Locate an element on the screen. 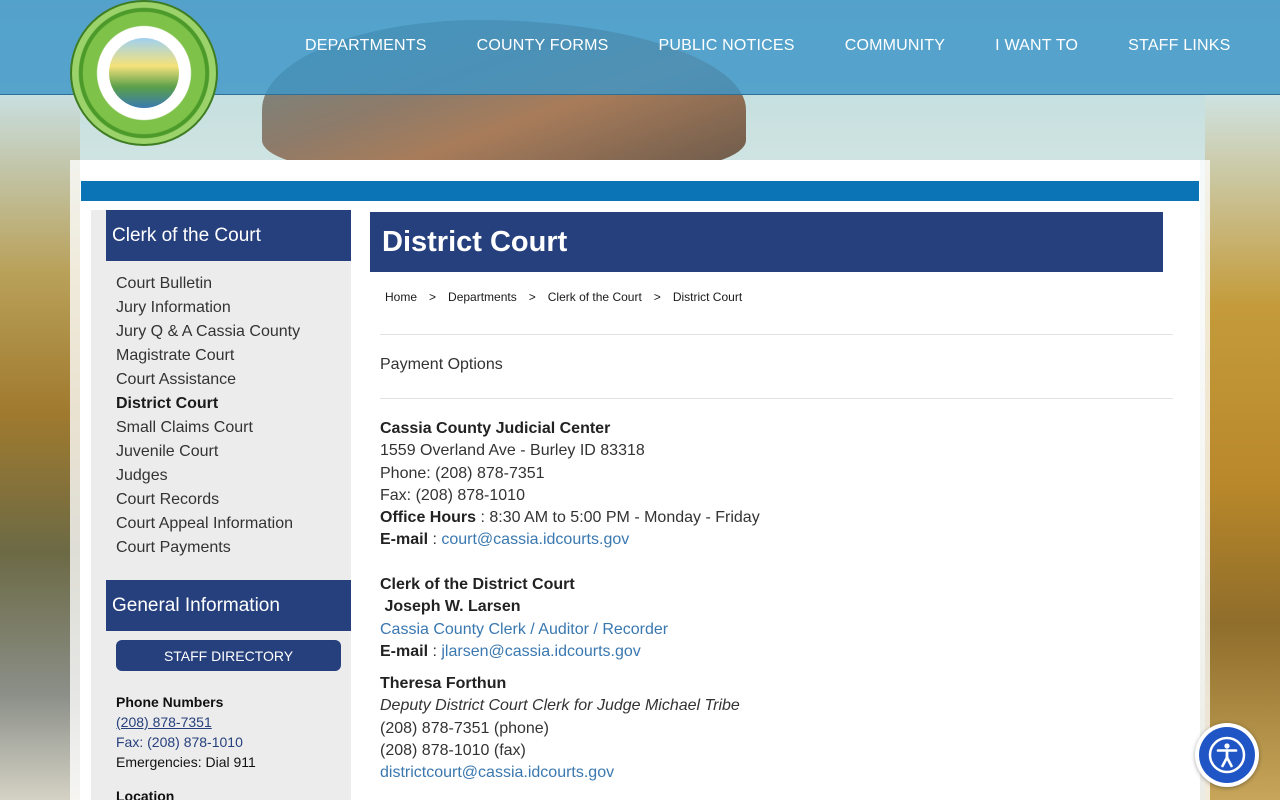  sidebar-item-court-appeal-information: Court Appeal Information is located at coordinates (208, 524).